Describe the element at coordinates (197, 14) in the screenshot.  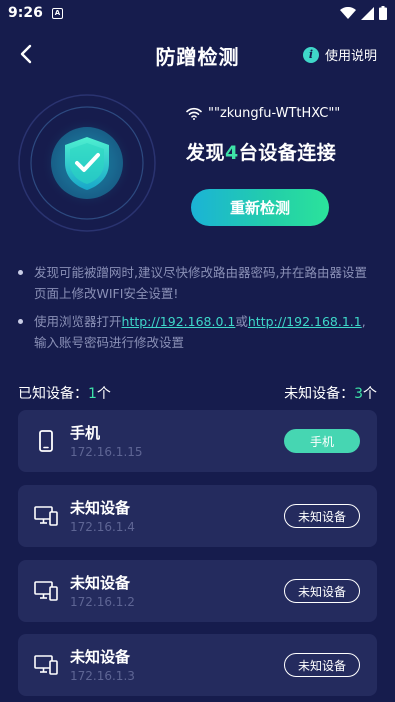
I see `status-bar: 9:26 A` at that location.